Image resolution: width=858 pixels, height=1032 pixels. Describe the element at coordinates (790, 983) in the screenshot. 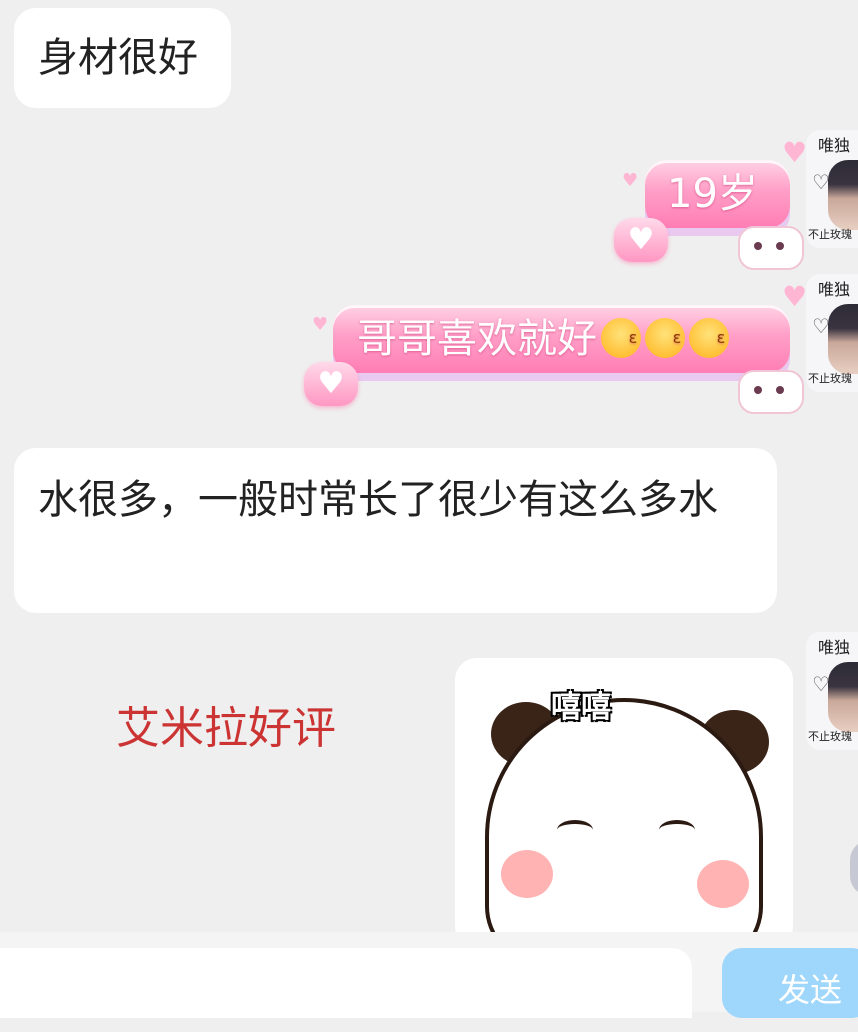

I see `send-button: 发送` at that location.